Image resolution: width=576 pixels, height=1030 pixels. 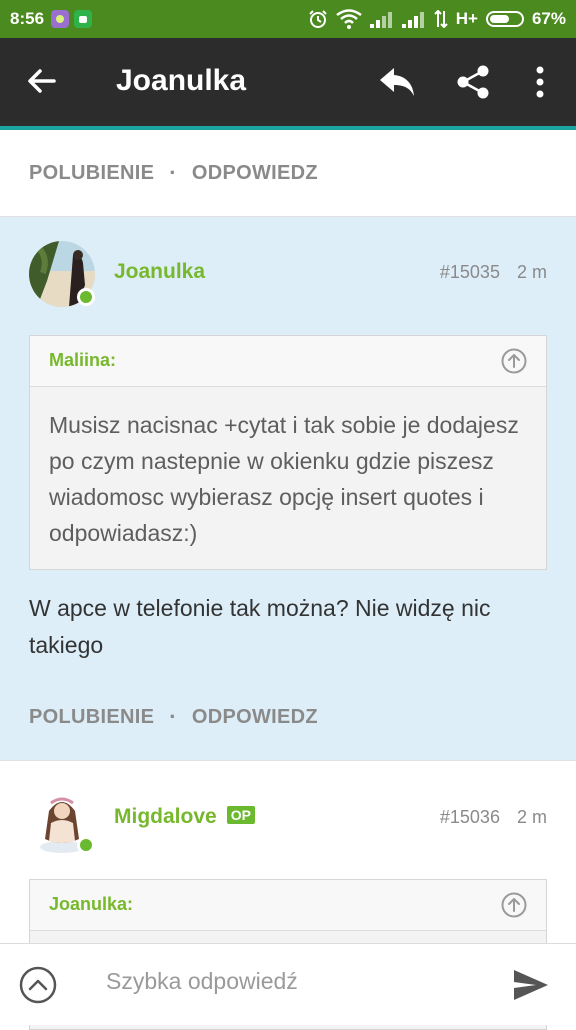 I want to click on share-icon, so click(x=473, y=82).